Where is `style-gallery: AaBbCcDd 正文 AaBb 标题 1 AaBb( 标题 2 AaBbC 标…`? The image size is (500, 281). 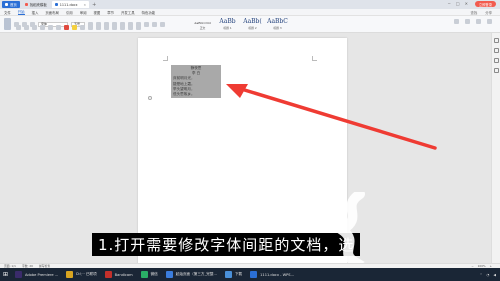
style-gallery: AaBbCcDd 正文 AaBb 标题 1 AaBb( 标题 2 AaBbC 标… is located at coordinates (240, 24).